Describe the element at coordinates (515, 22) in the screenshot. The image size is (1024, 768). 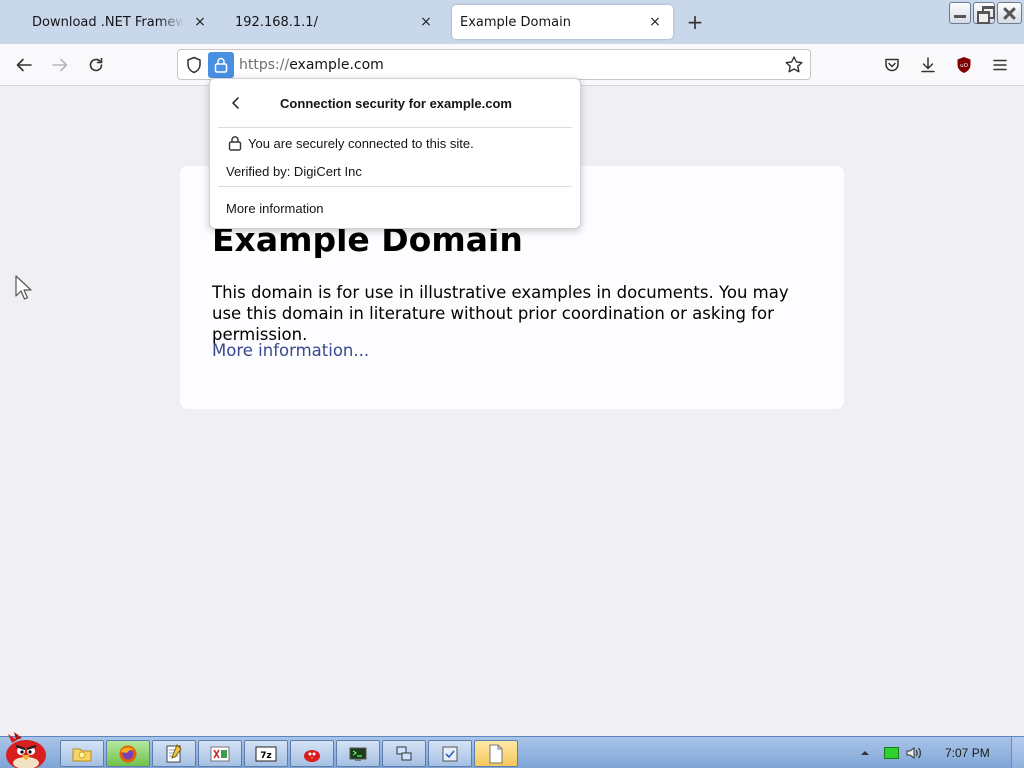
I see `tab-label: Example Domain` at that location.